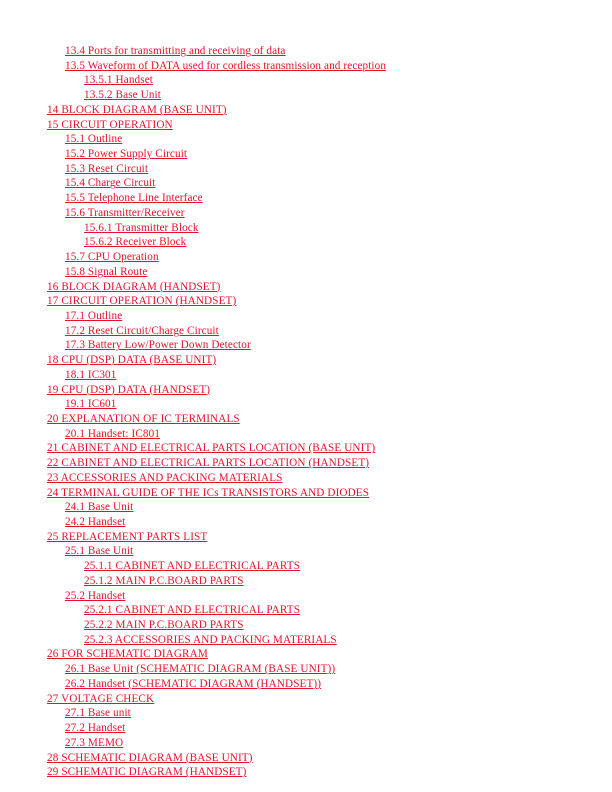 The height and width of the screenshot is (792, 612). I want to click on toc-link: 15.6 Transmitter/Receiver, so click(125, 213).